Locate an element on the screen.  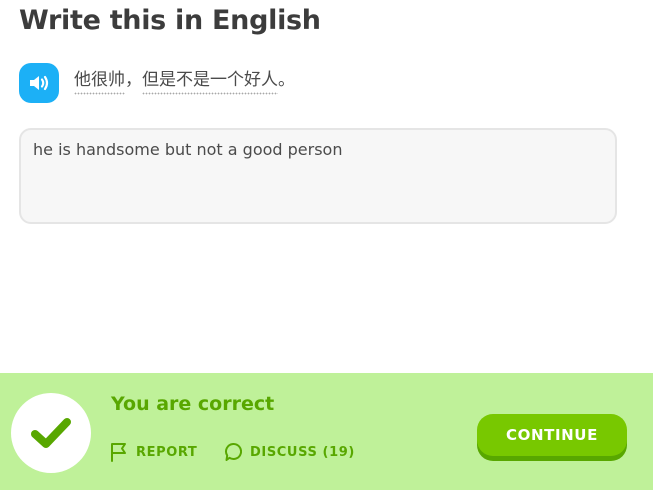
speaker-icon is located at coordinates (39, 83).